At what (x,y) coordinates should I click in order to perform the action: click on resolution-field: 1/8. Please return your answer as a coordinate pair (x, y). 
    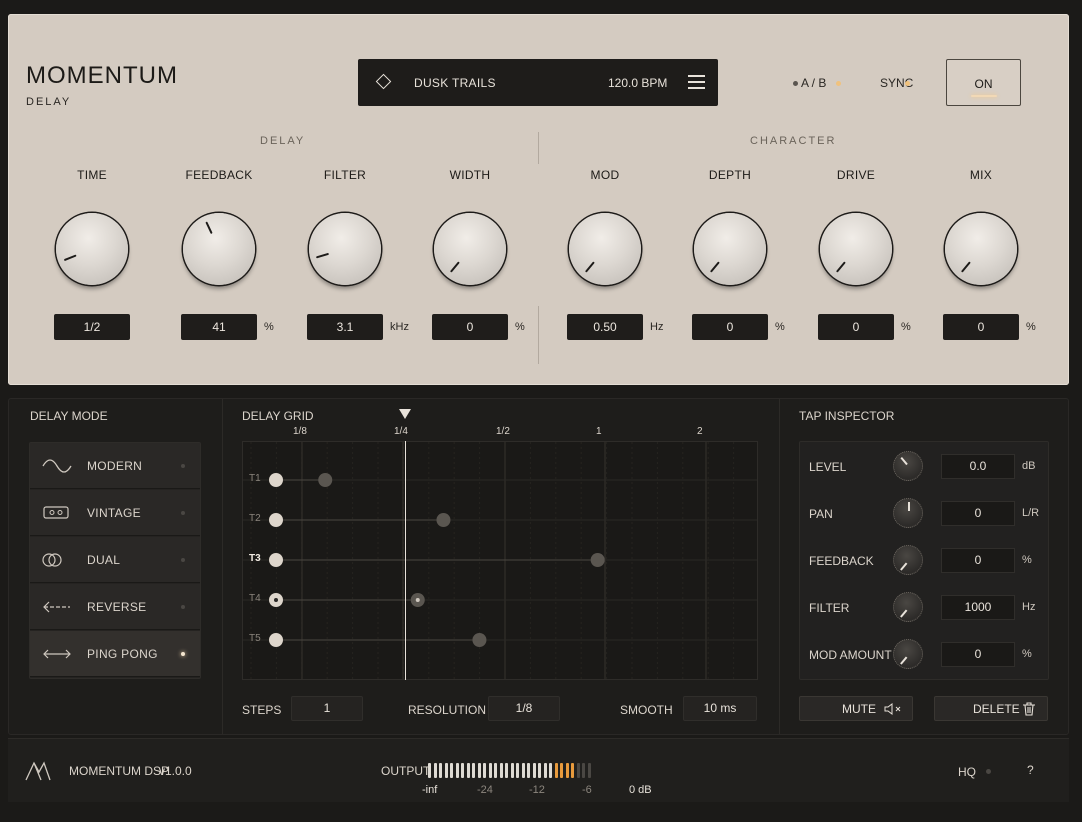
    Looking at the image, I should click on (524, 708).